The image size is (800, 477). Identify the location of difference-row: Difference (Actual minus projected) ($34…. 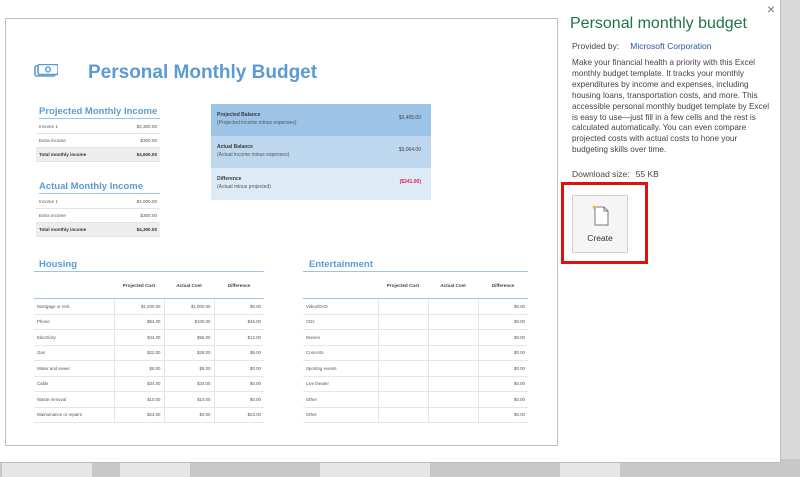
(321, 184).